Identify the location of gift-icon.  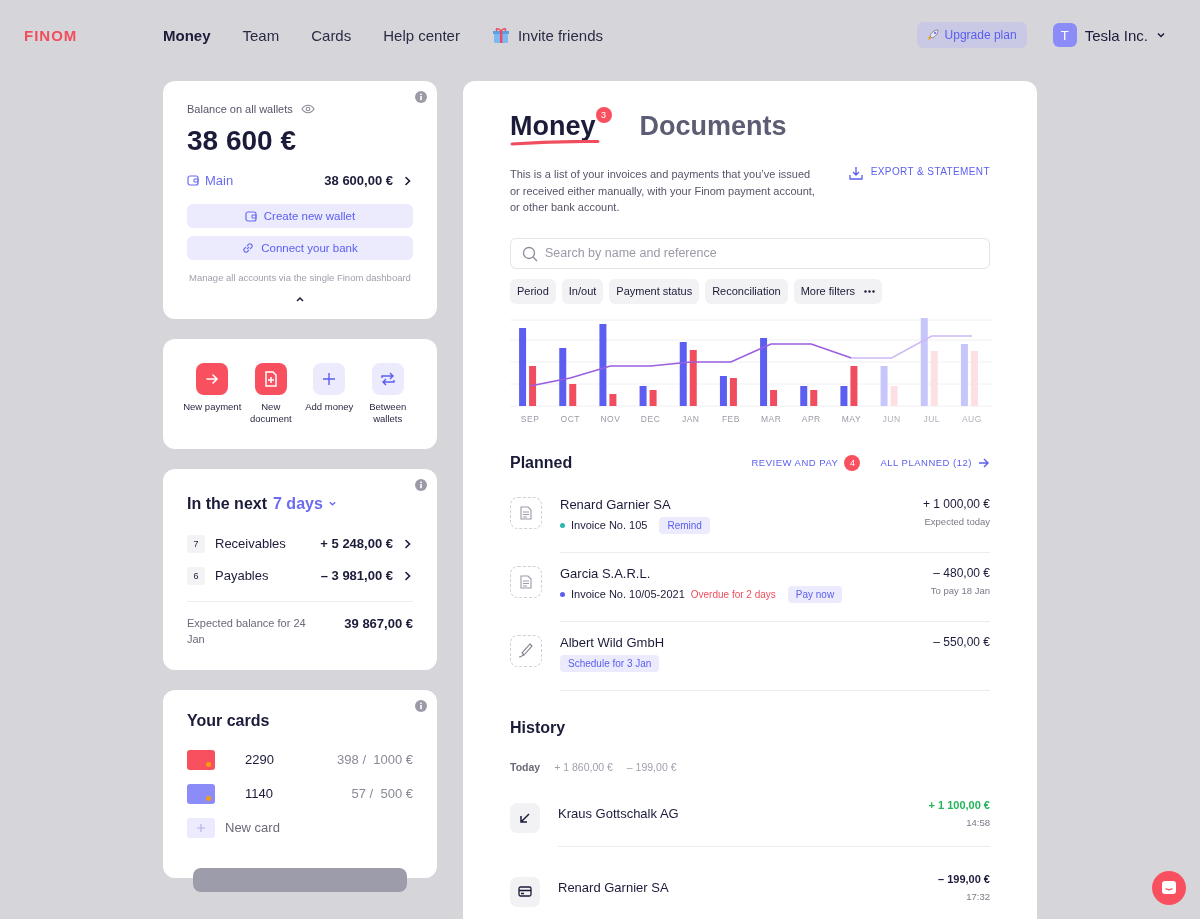
(500, 35).